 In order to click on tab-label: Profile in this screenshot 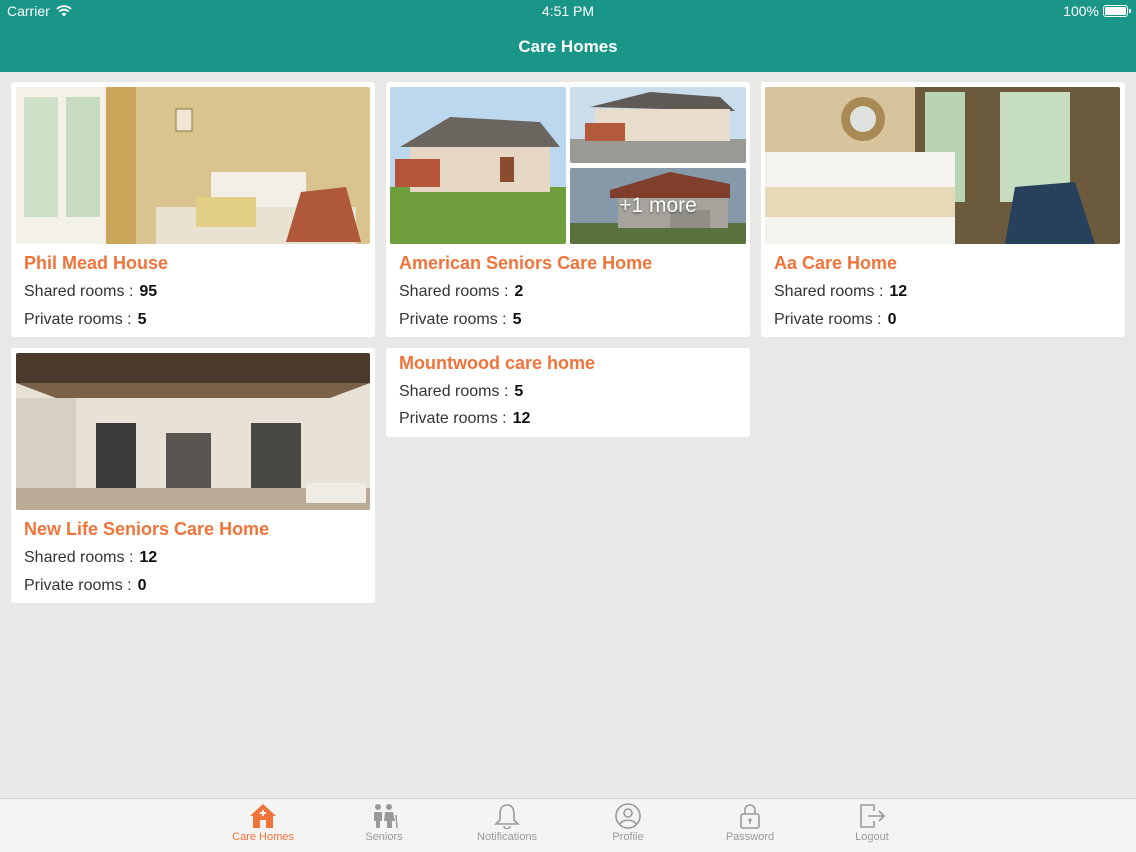, I will do `click(628, 837)`.